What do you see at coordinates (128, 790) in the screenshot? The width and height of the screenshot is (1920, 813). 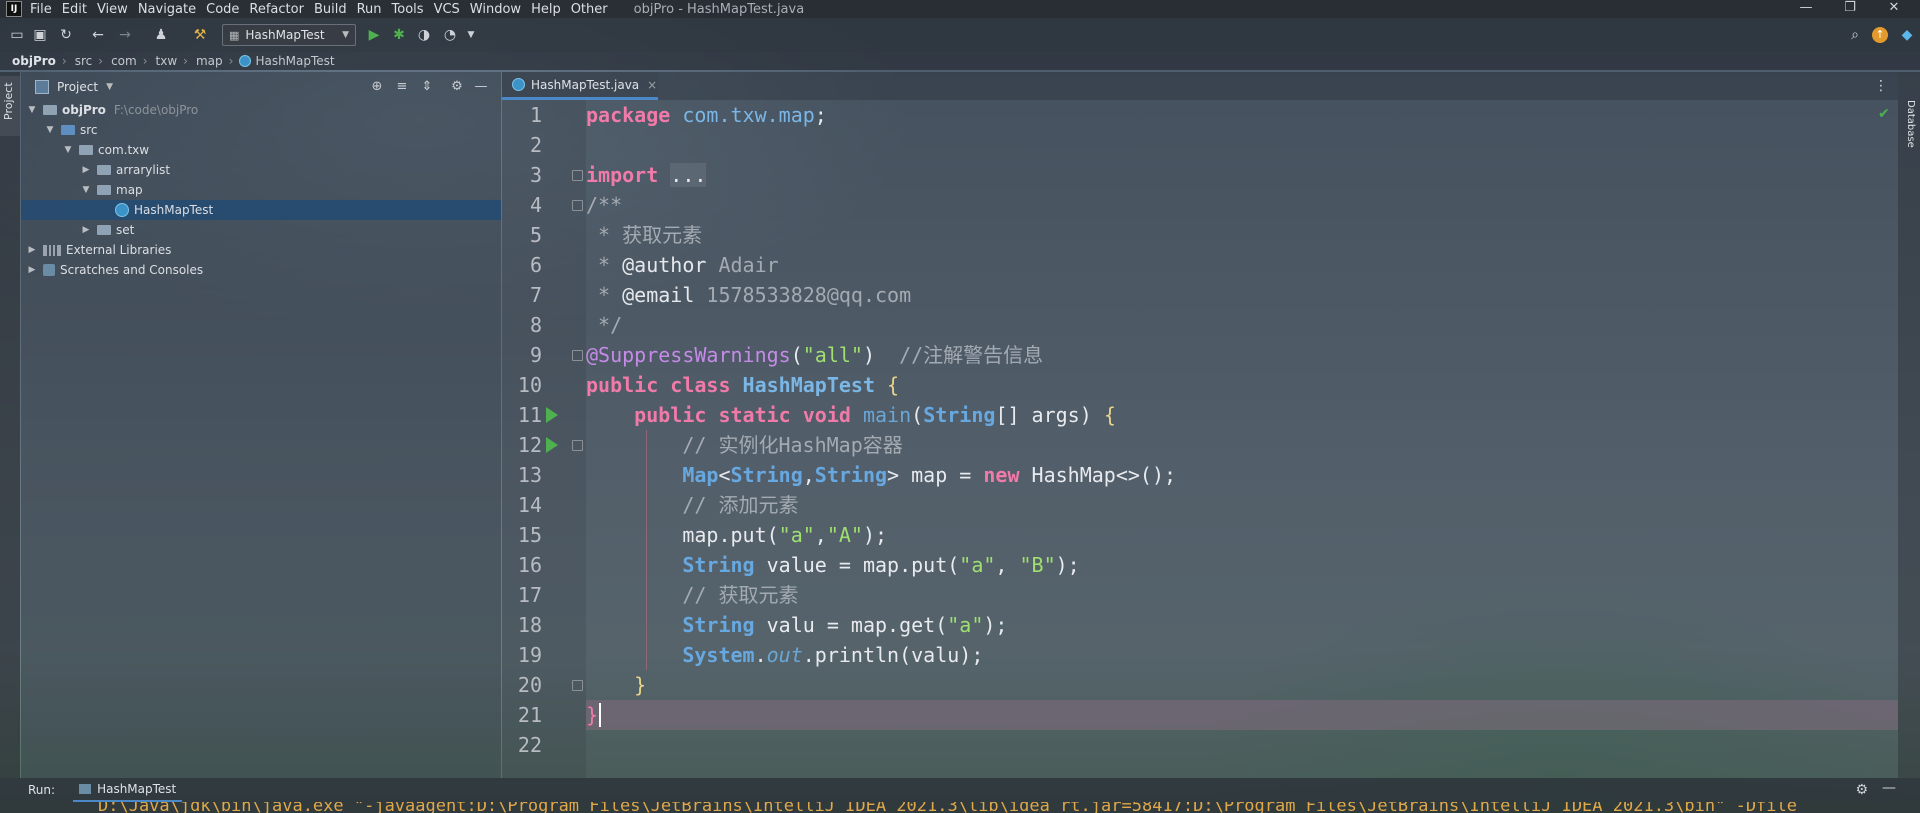 I see `run-tab-hashmaptest: HashMapTest` at bounding box center [128, 790].